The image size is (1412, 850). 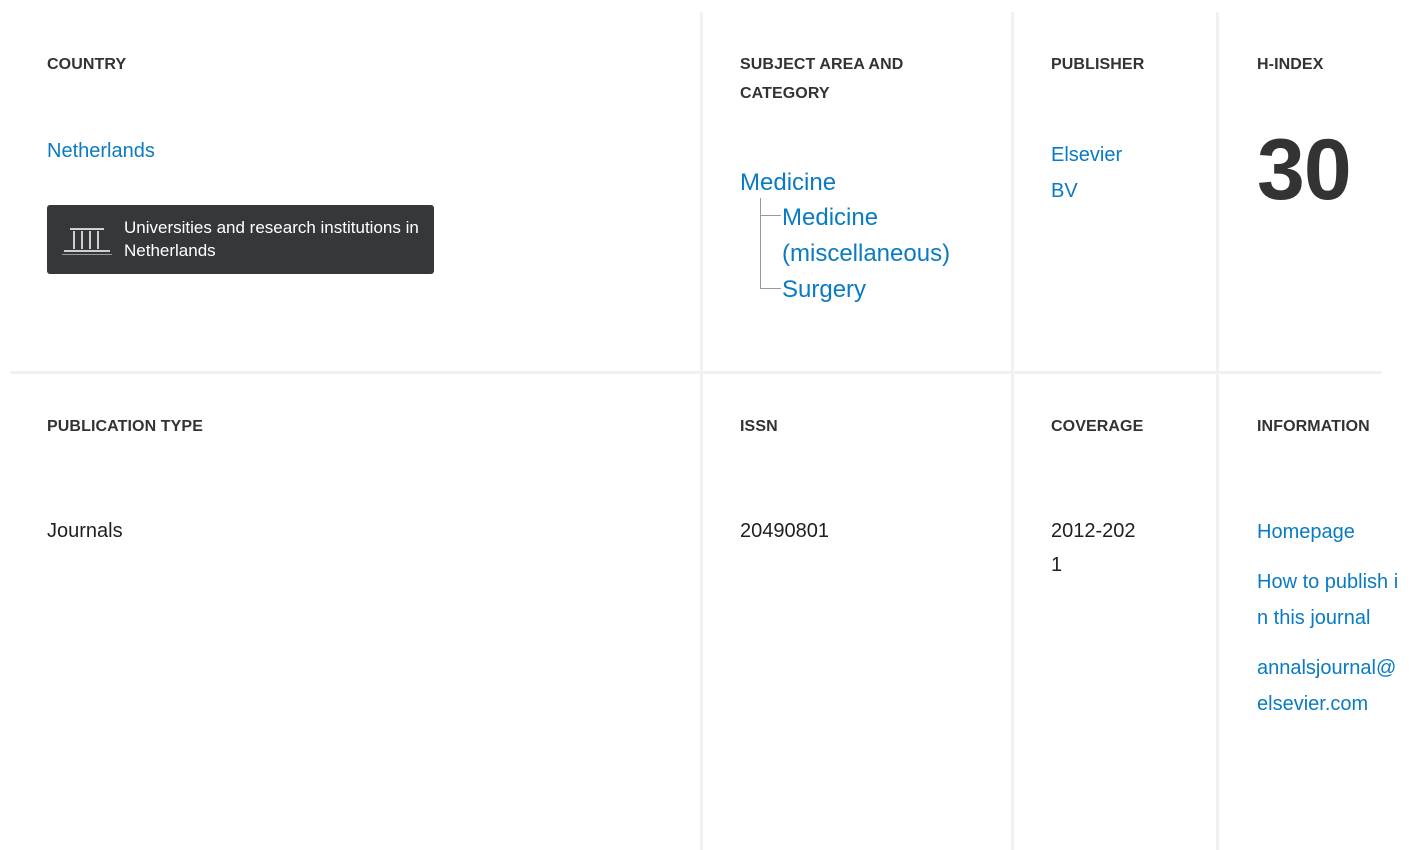 I want to click on hindex-value: 30, so click(x=1304, y=170).